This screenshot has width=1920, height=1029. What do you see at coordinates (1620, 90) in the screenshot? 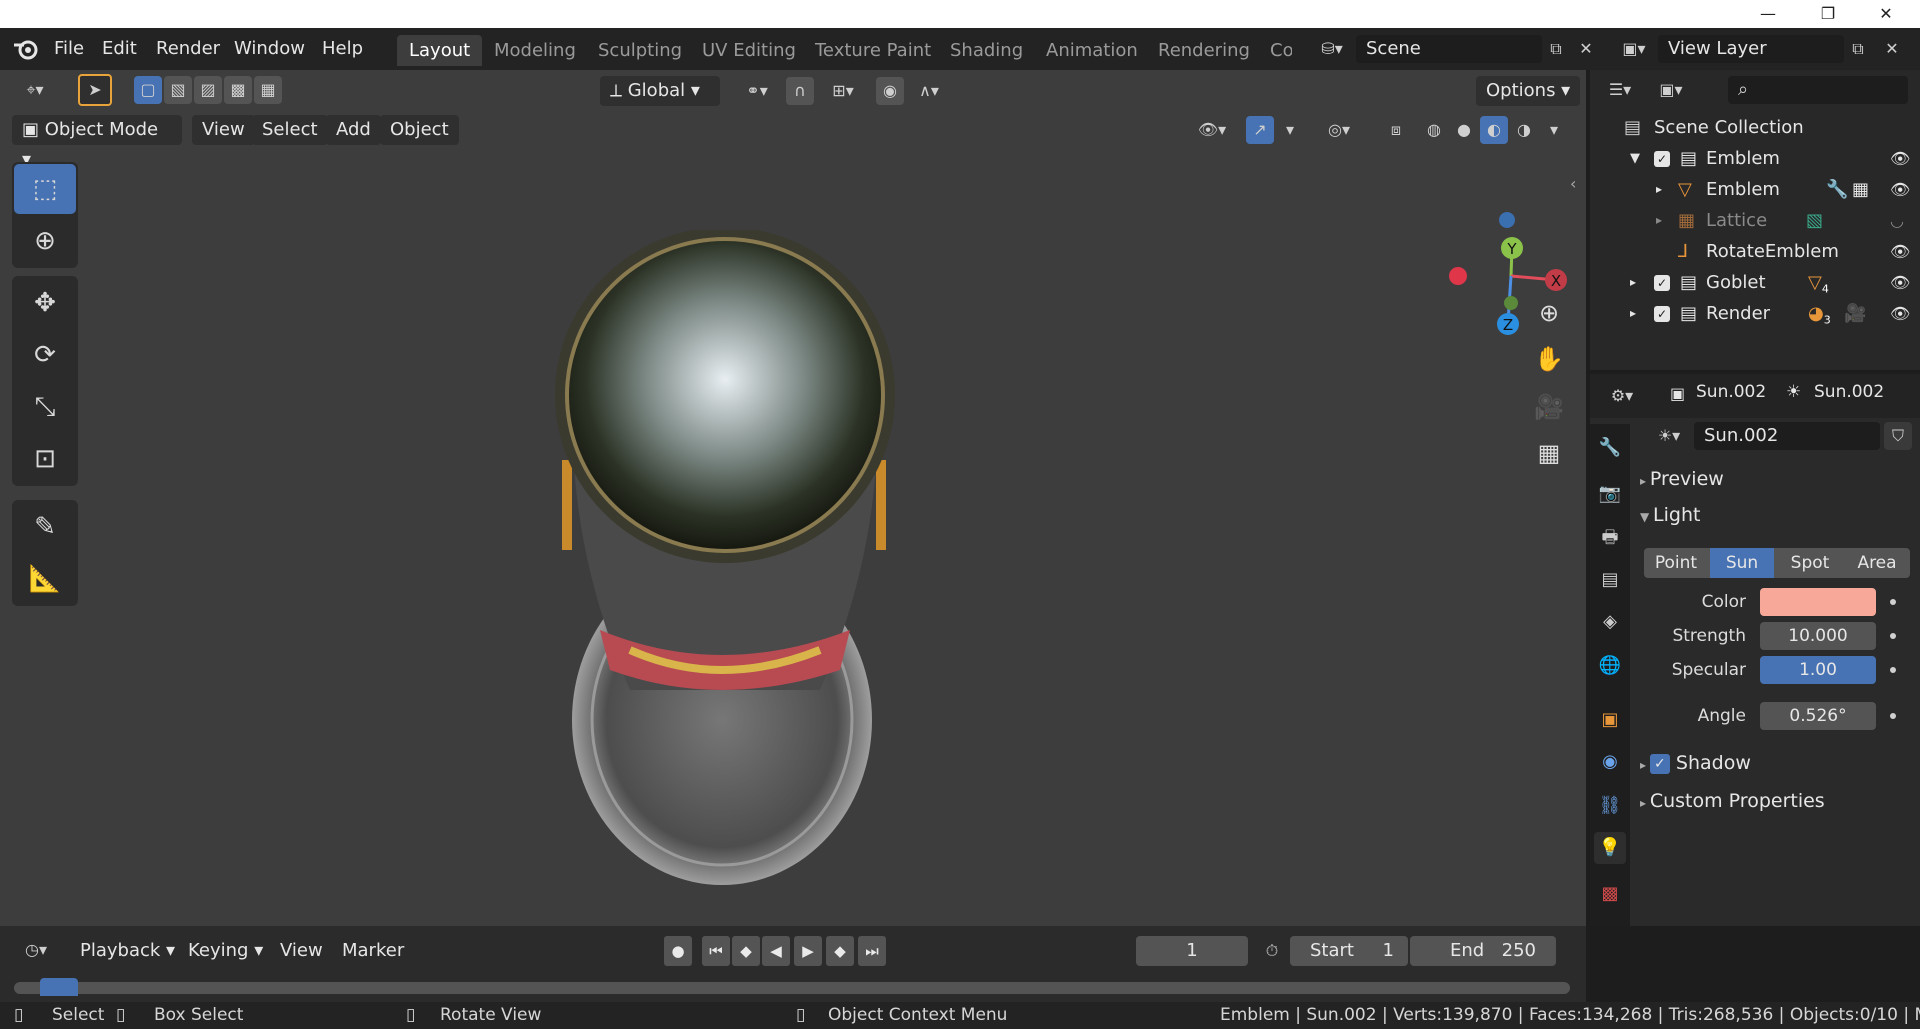
I see `outliner-editor-icon: ☰▾` at bounding box center [1620, 90].